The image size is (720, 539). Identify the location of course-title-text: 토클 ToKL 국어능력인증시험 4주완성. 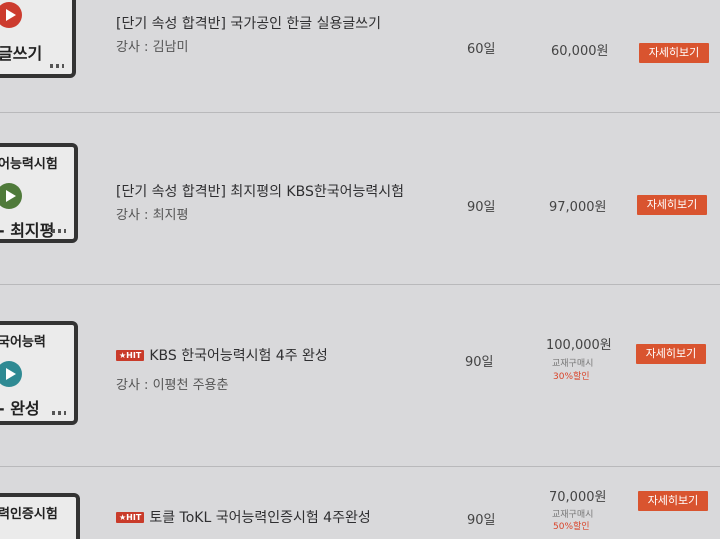
(260, 518).